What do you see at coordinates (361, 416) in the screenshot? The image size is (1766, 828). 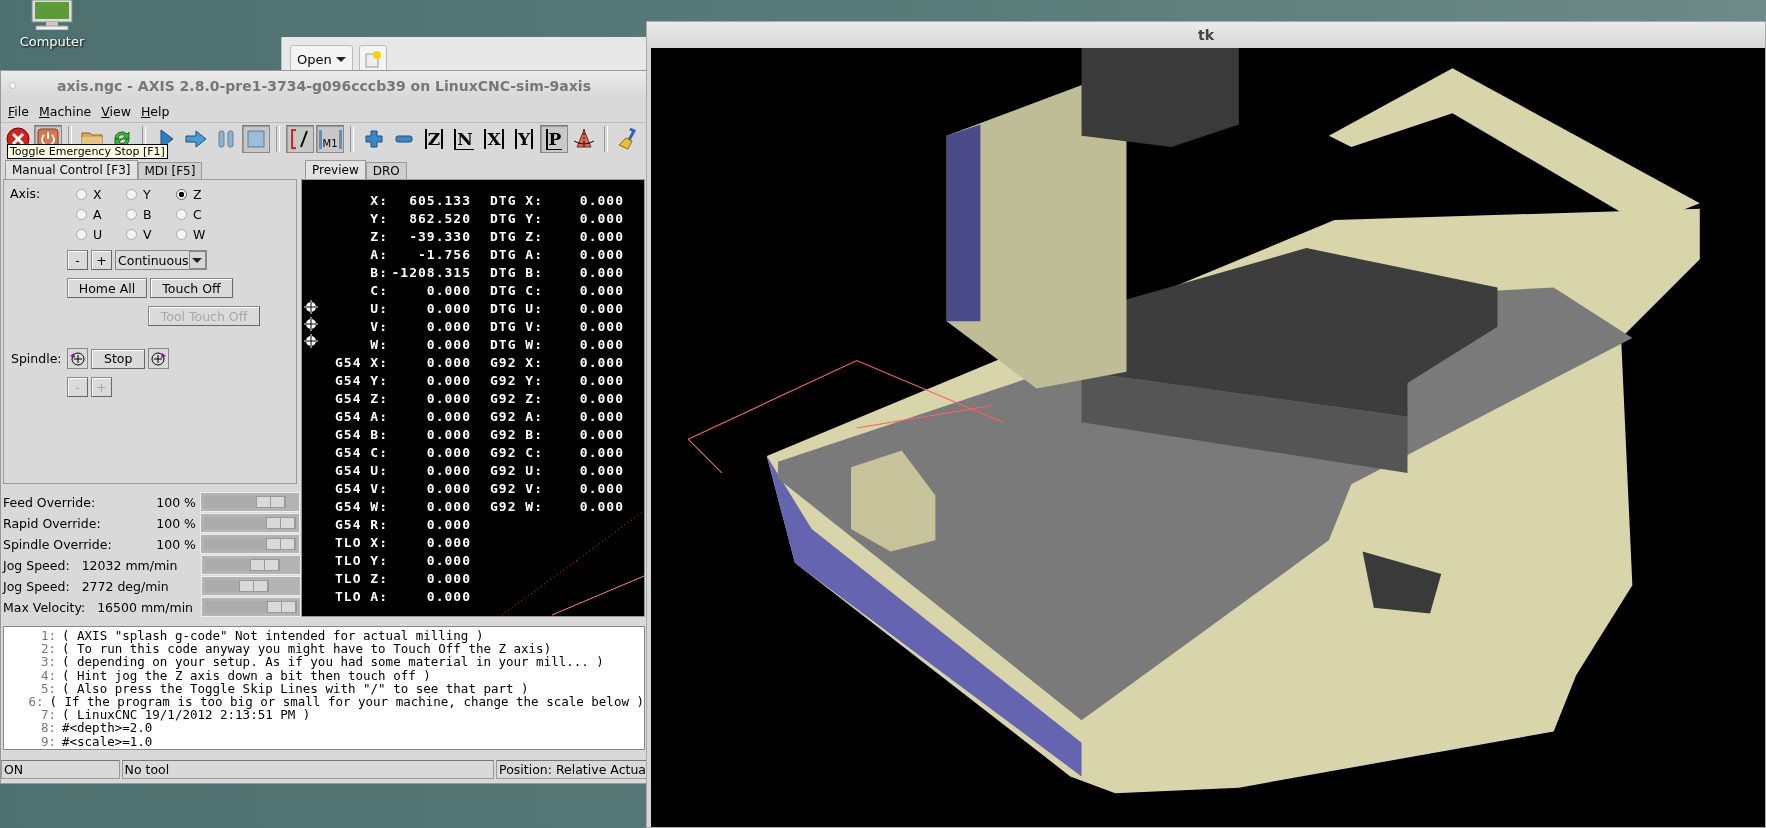 I see `dro-label: G54 A:` at bounding box center [361, 416].